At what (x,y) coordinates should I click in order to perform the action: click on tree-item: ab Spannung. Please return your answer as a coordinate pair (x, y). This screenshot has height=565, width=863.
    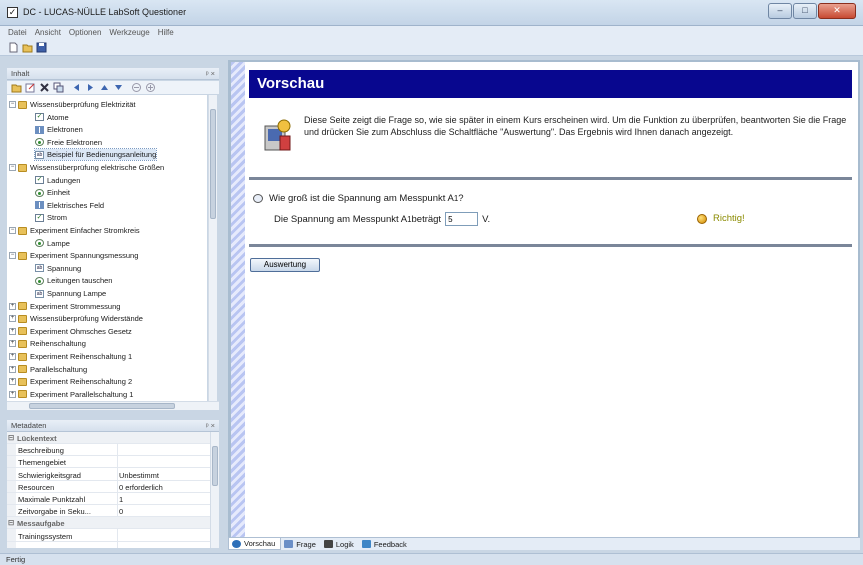
    Looking at the image, I should click on (58, 268).